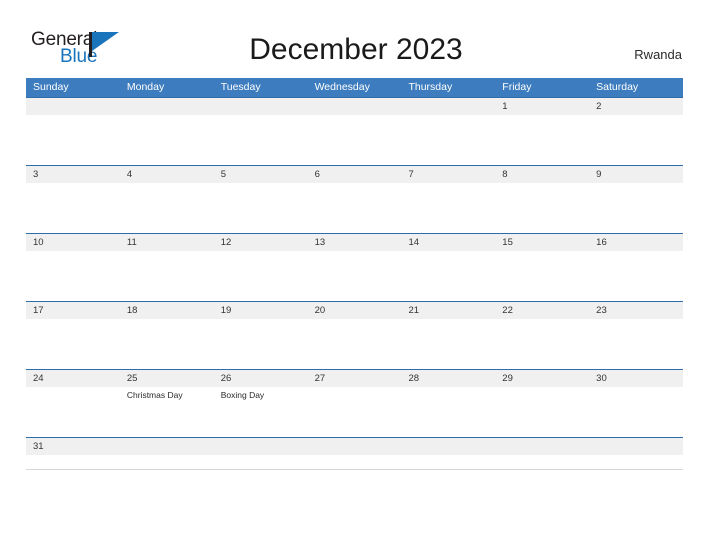  I want to click on day-number: 9, so click(636, 174).